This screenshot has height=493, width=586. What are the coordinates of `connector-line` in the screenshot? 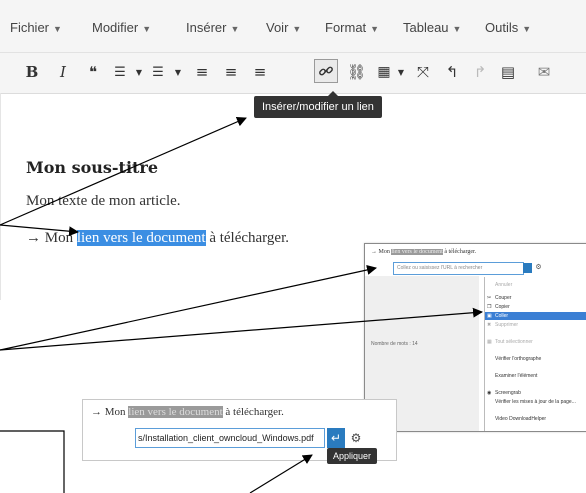 It's located at (32, 461).